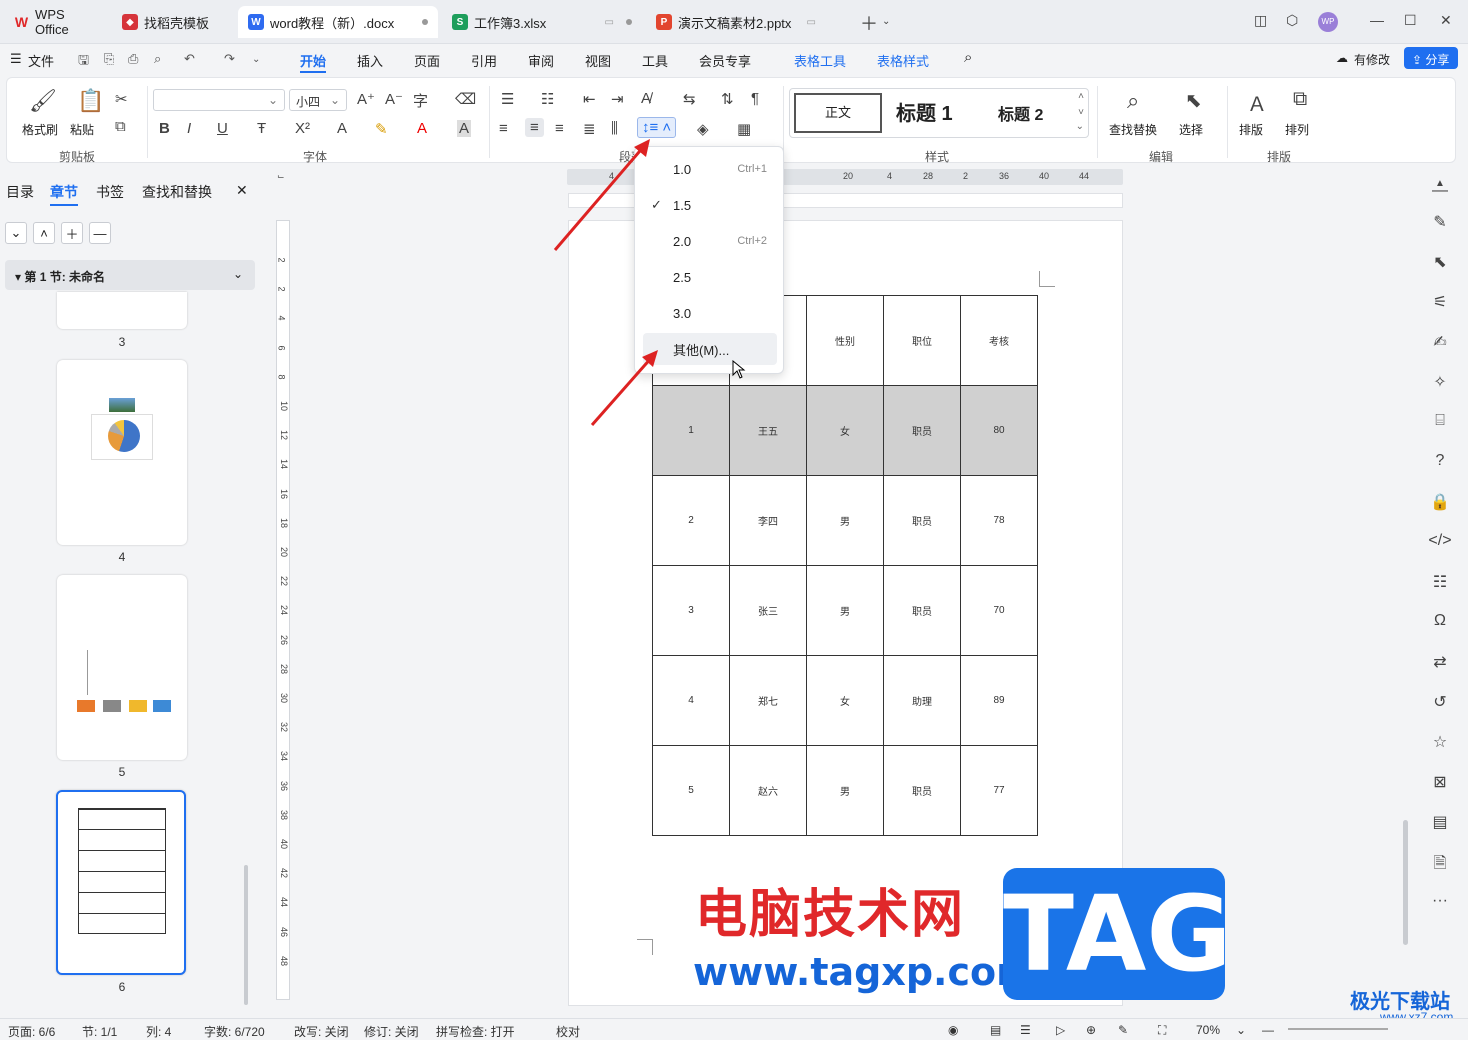 The width and height of the screenshot is (1468, 1040). What do you see at coordinates (727, 99) in the screenshot?
I see `sort-icon: ⇅` at bounding box center [727, 99].